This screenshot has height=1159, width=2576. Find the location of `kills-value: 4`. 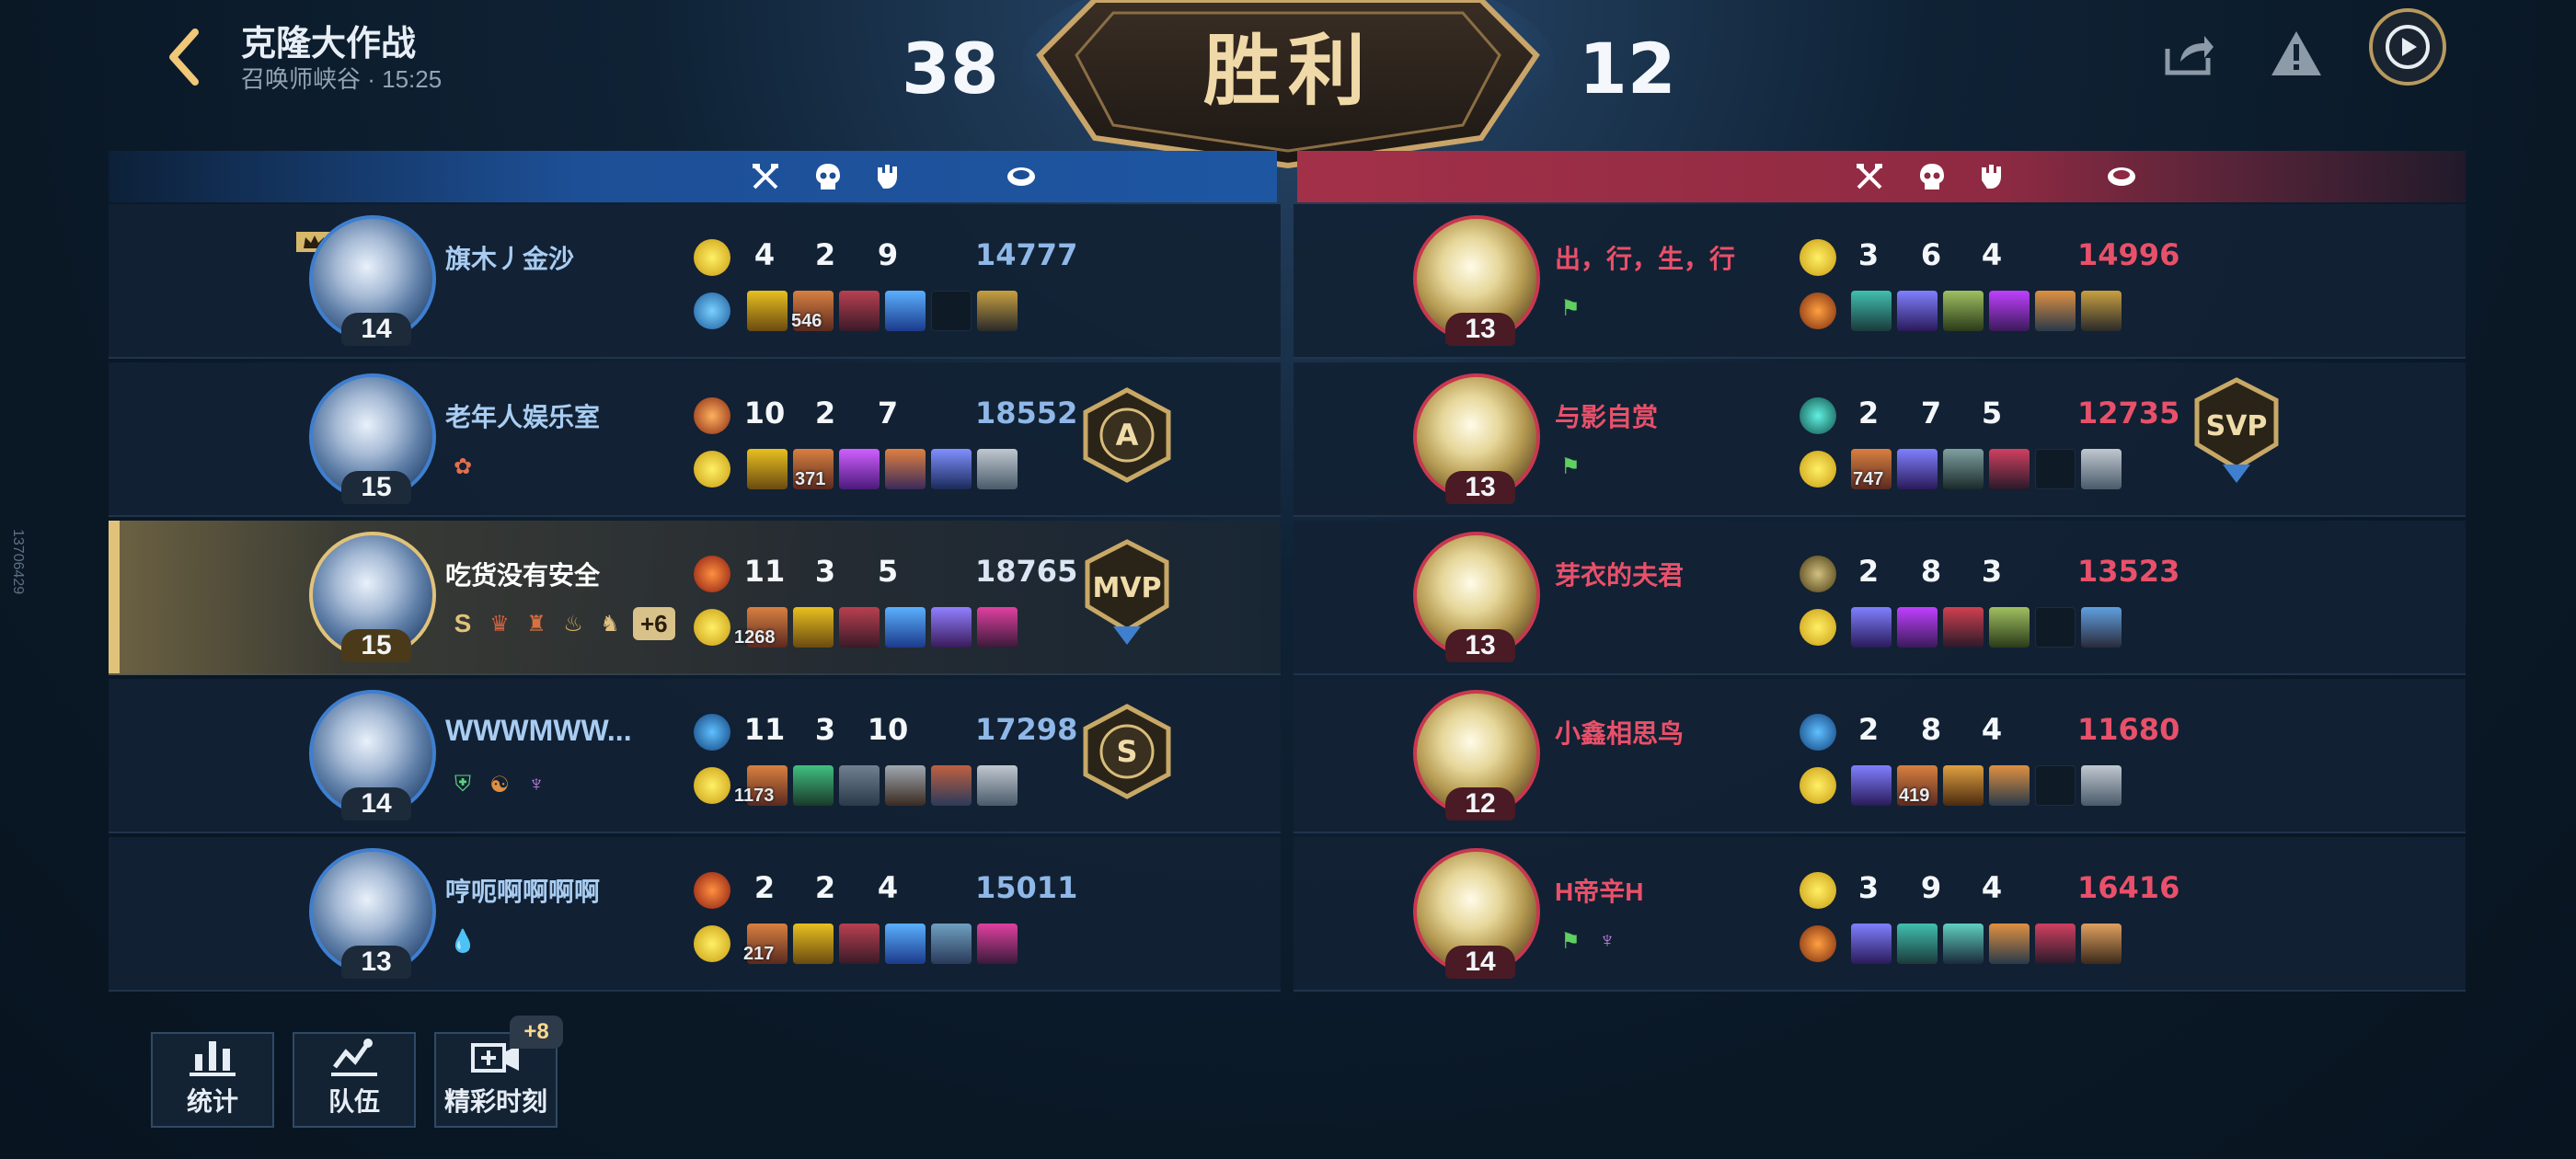

kills-value: 4 is located at coordinates (764, 254).